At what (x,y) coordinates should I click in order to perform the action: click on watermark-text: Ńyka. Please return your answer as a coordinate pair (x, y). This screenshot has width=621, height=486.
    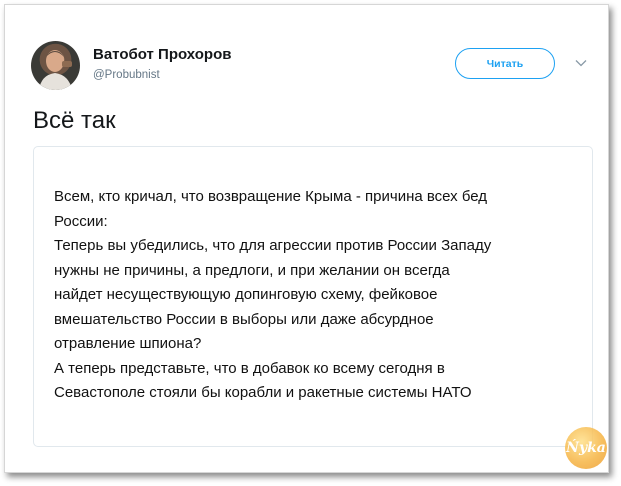
    Looking at the image, I should click on (586, 448).